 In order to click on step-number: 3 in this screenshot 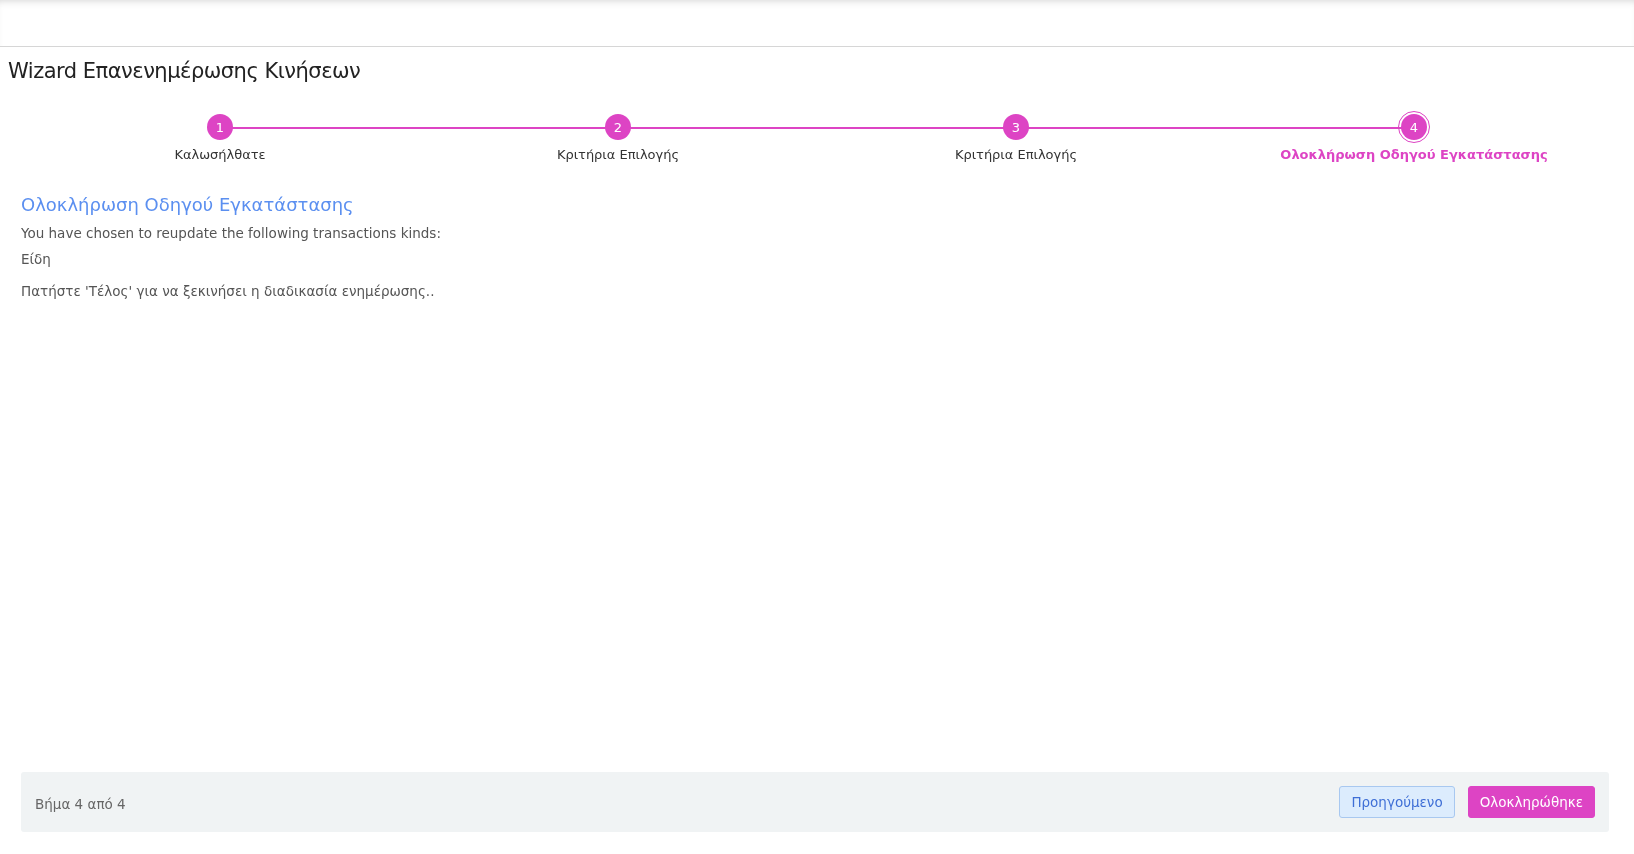, I will do `click(1016, 127)`.